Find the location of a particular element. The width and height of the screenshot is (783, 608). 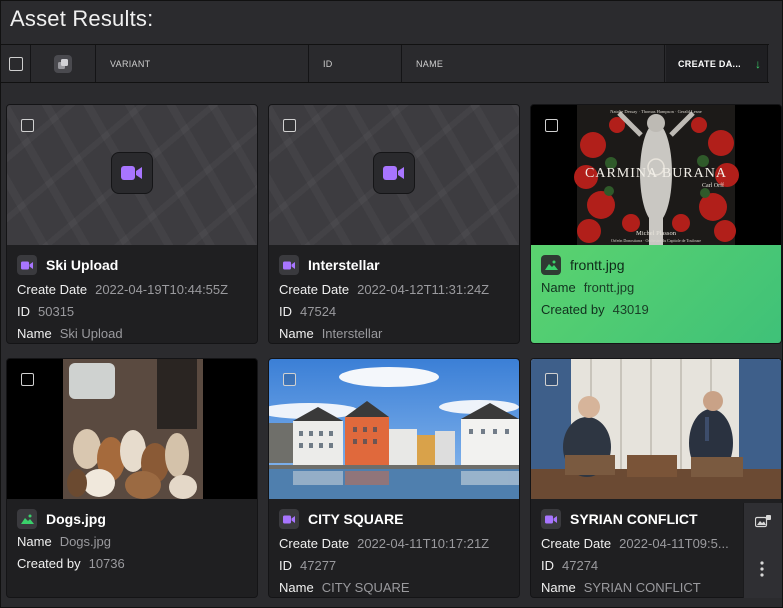

table-header: VARIANT ID NAME CREATE DA... ↓ is located at coordinates (385, 63).